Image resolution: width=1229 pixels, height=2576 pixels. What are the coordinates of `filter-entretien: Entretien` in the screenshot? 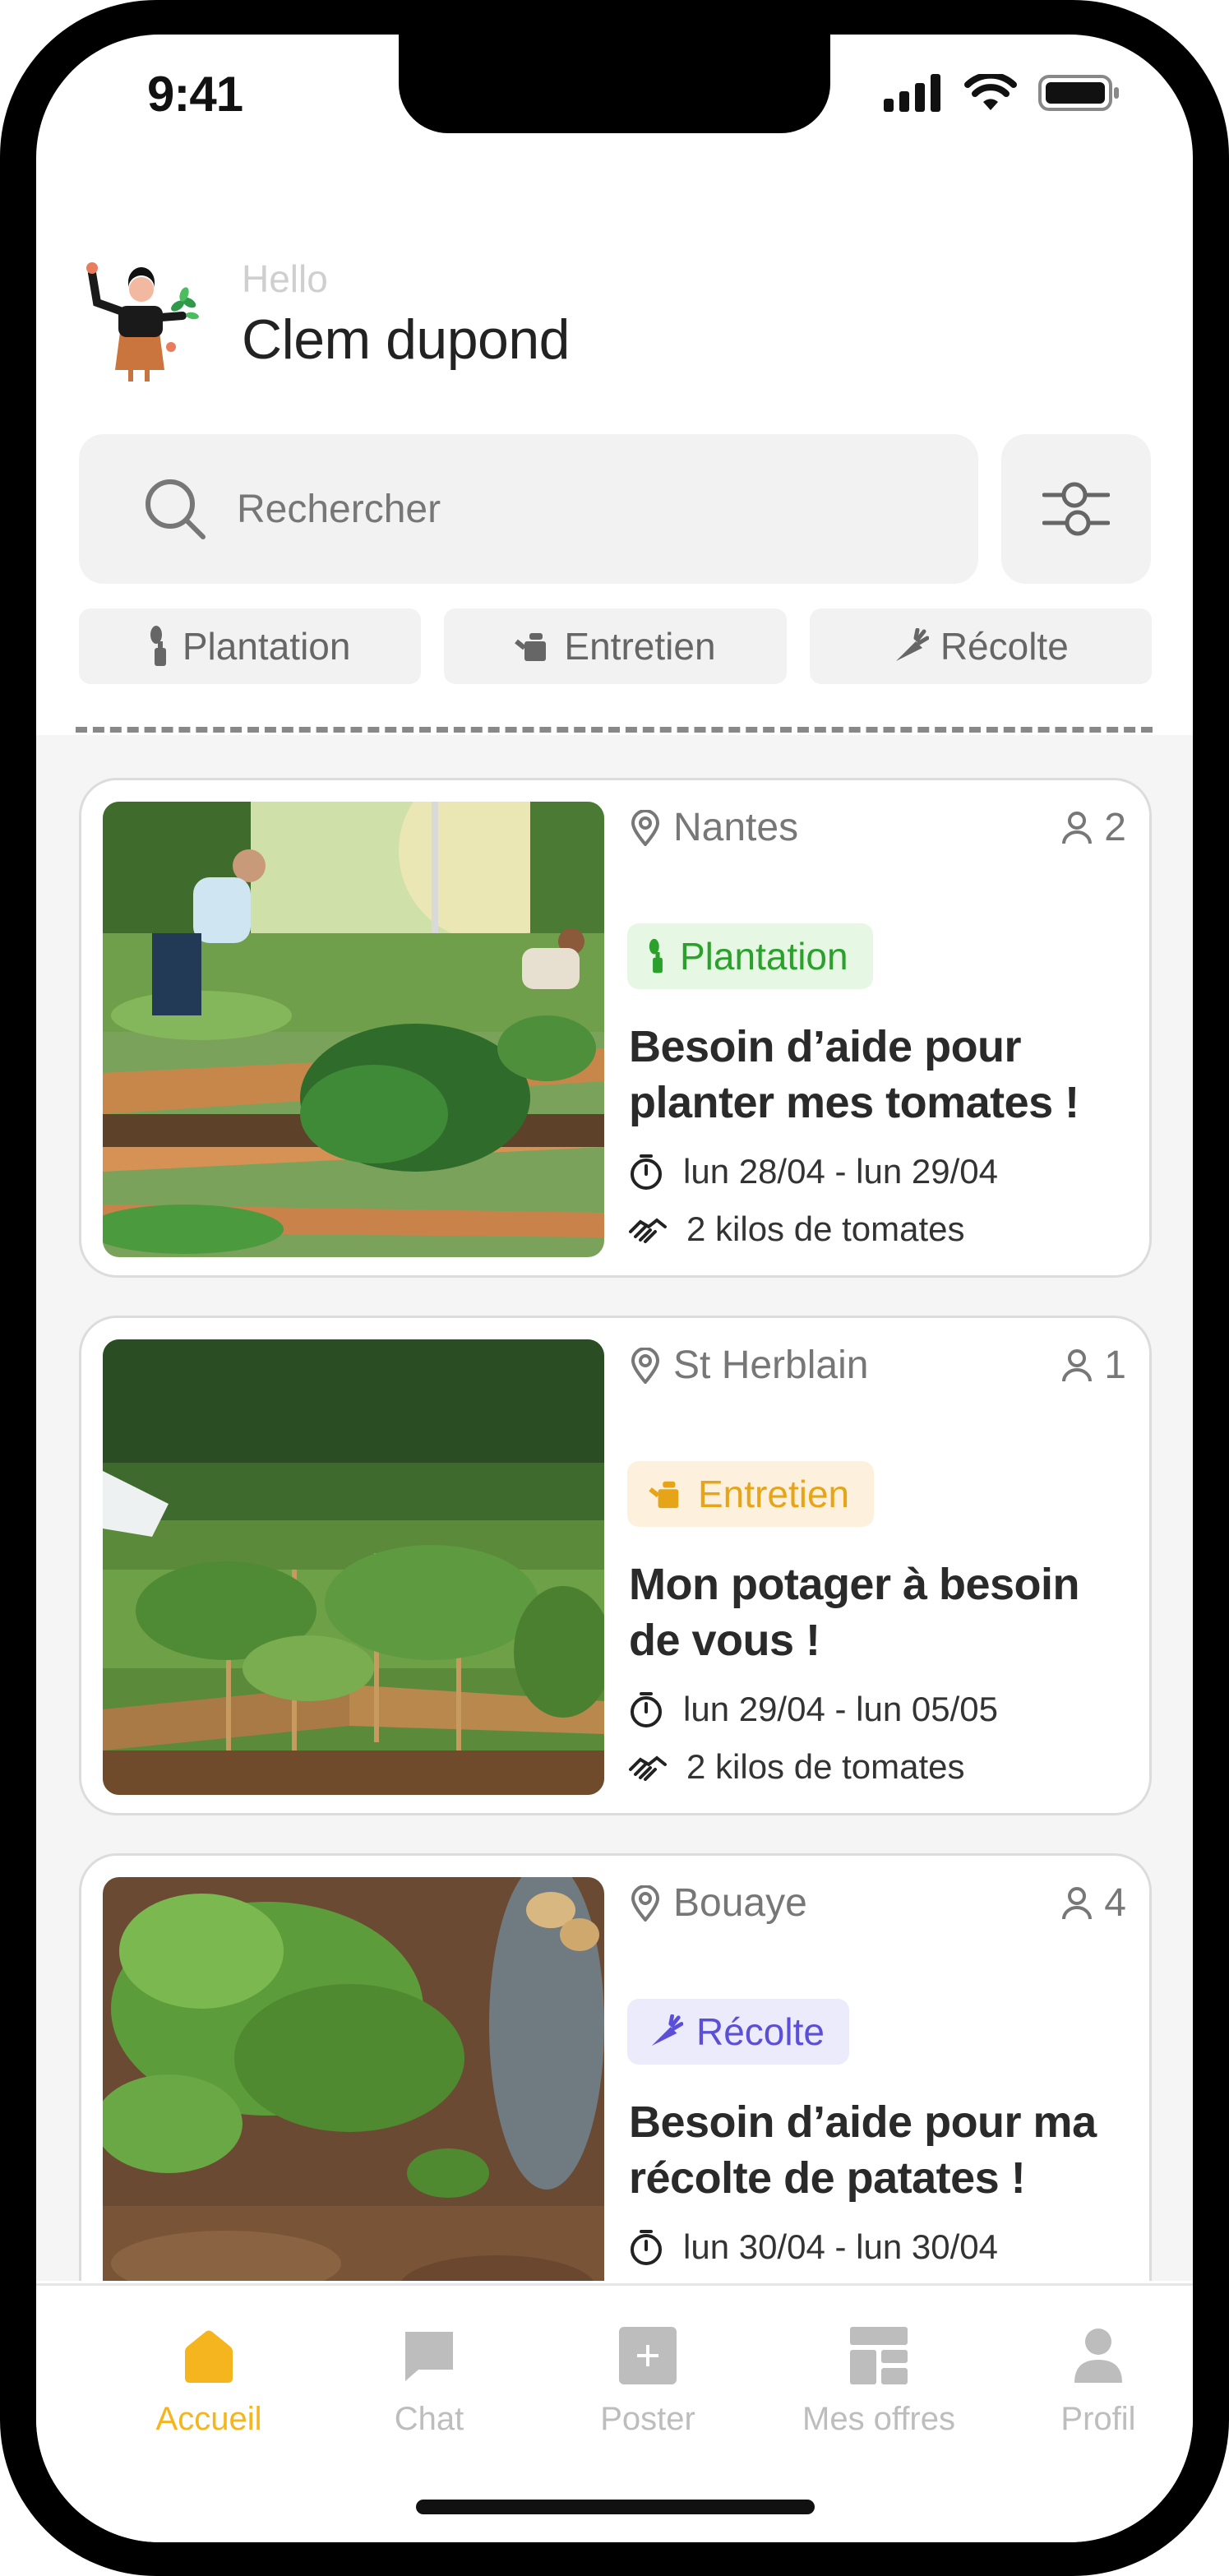 It's located at (615, 646).